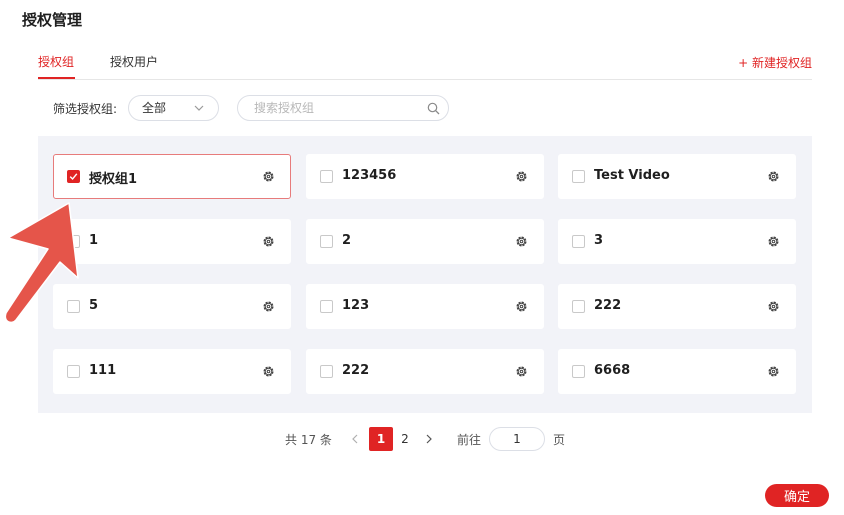 The height and width of the screenshot is (515, 844). What do you see at coordinates (56, 61) in the screenshot?
I see `tab-groups: 授权组` at bounding box center [56, 61].